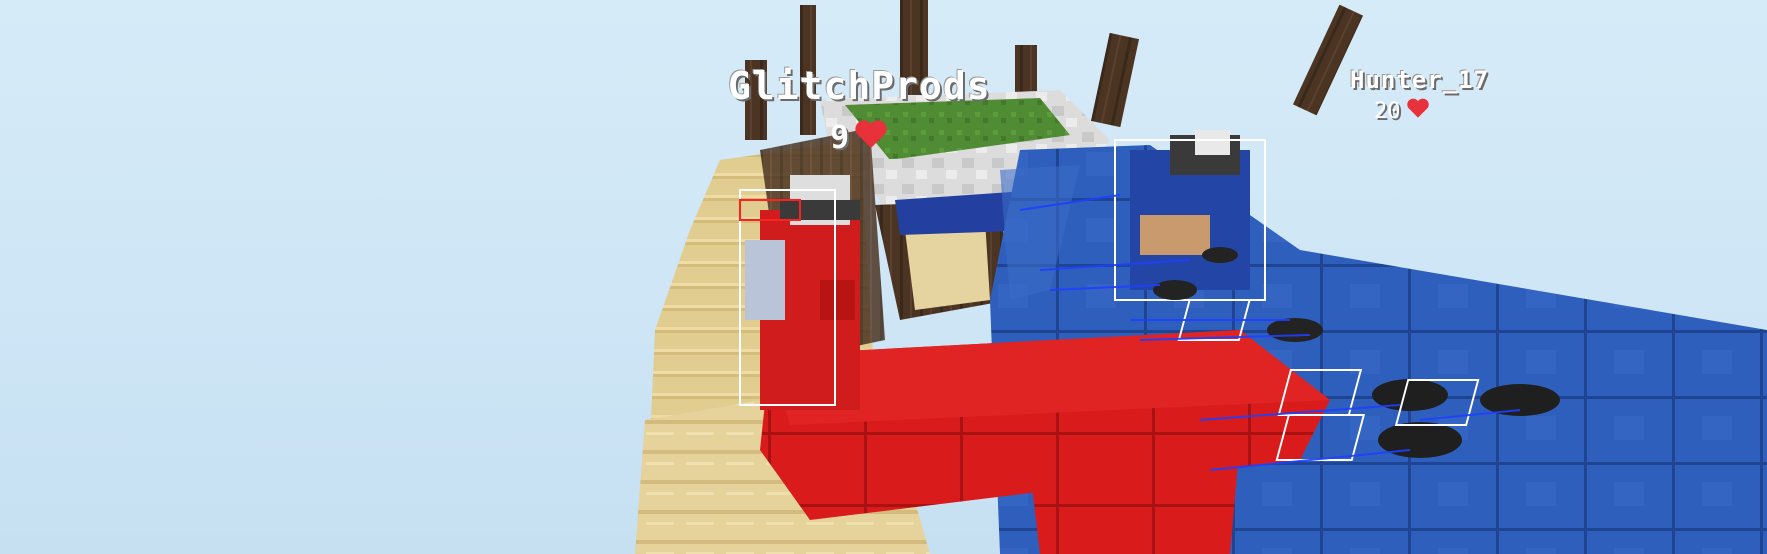 Image resolution: width=1767 pixels, height=554 pixels. I want to click on player-health-hunter: 20, so click(1401, 111).